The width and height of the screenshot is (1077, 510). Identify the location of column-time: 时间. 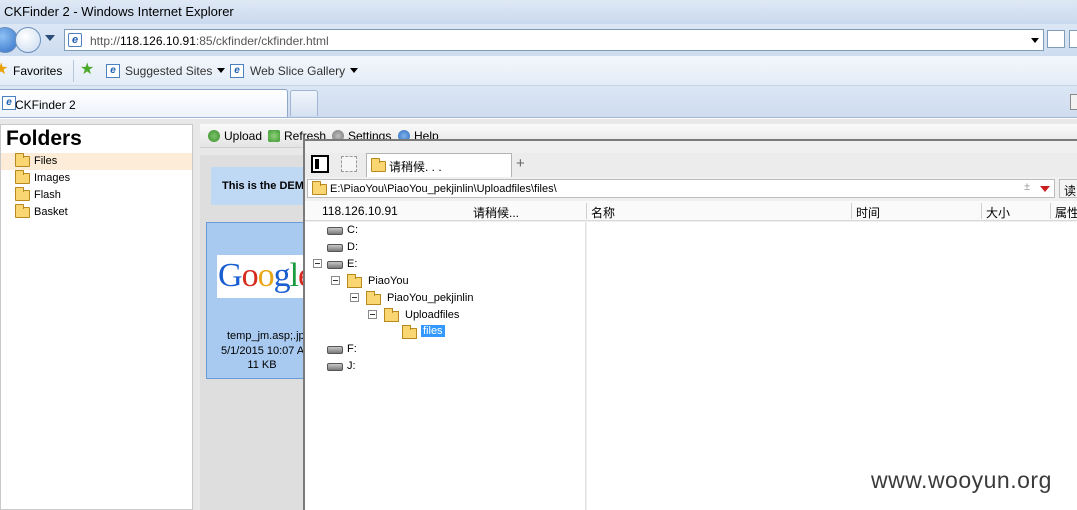
(868, 212).